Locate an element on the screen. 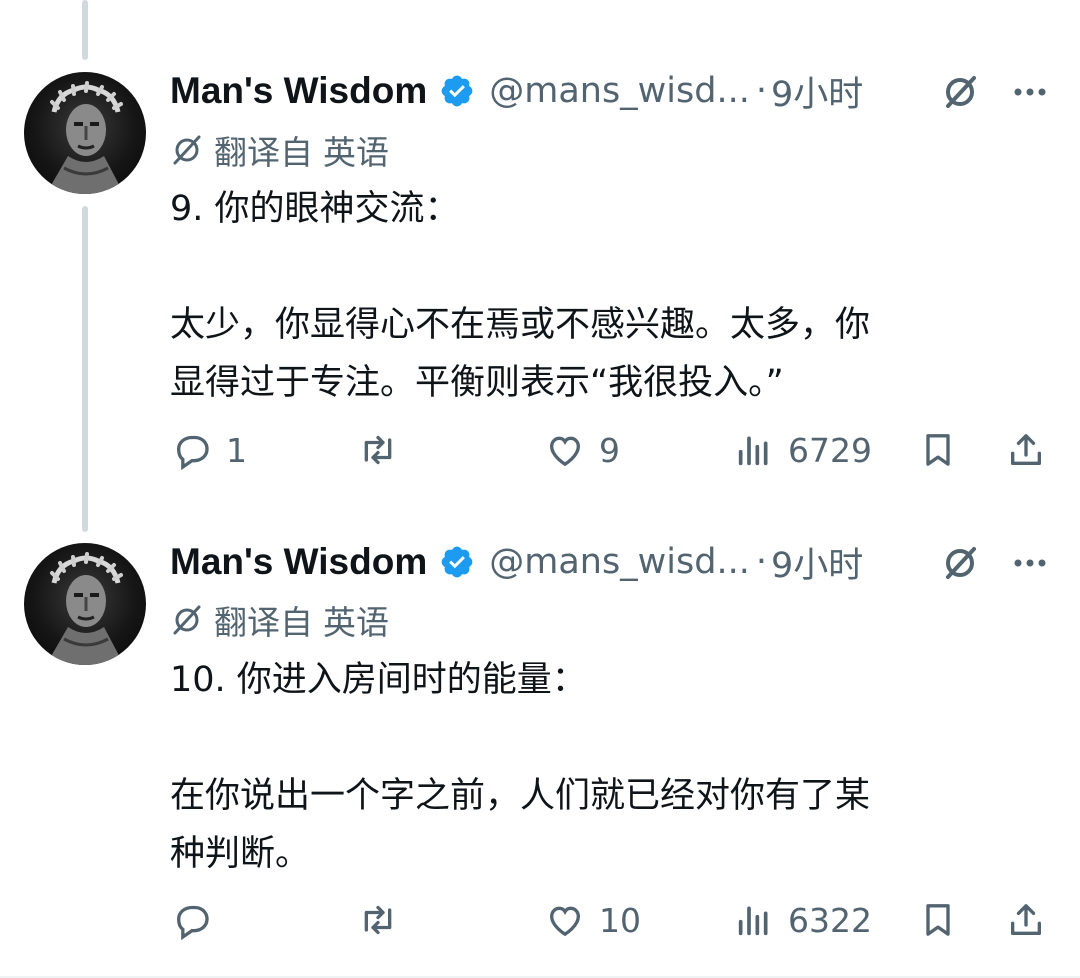 This screenshot has width=1080, height=978. bookmark-icon is located at coordinates (938, 920).